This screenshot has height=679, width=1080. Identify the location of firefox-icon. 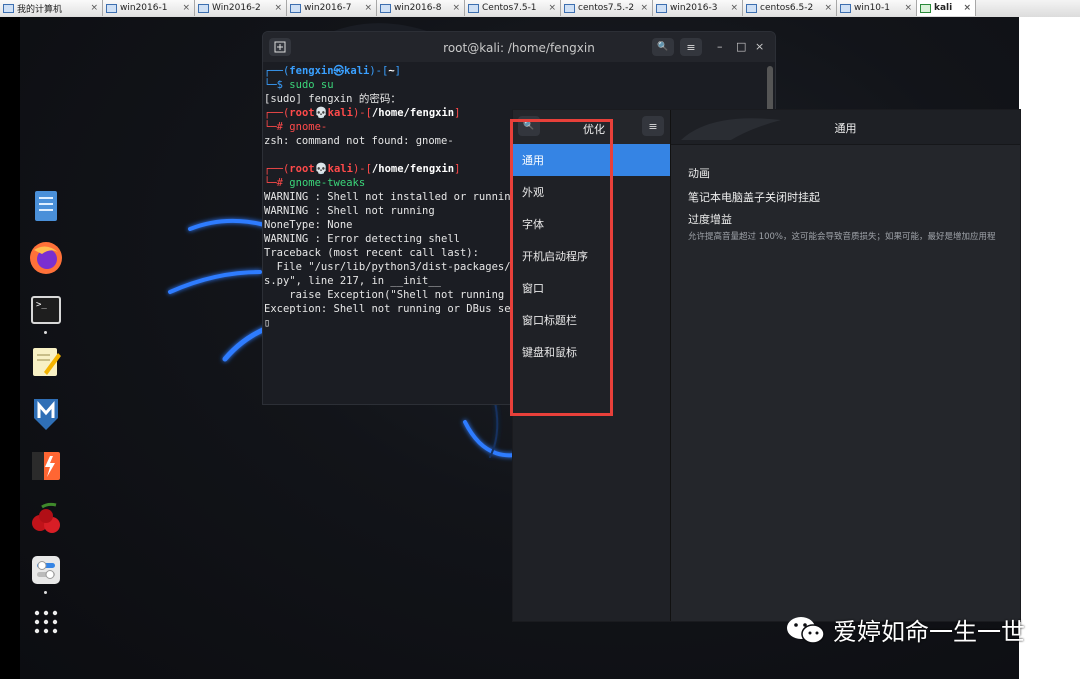
(46, 258).